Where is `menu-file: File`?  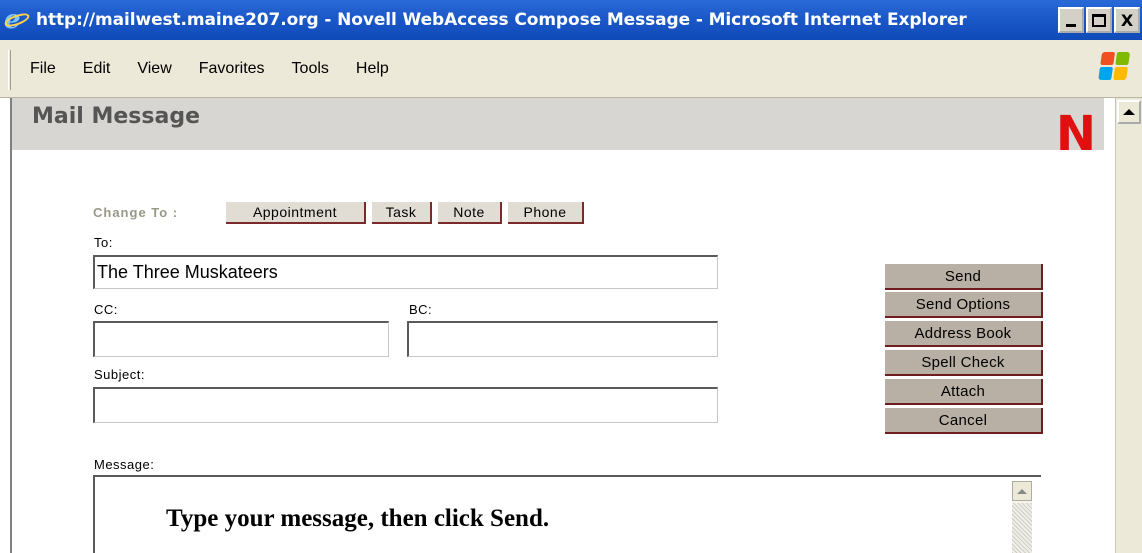
menu-file: File is located at coordinates (43, 69).